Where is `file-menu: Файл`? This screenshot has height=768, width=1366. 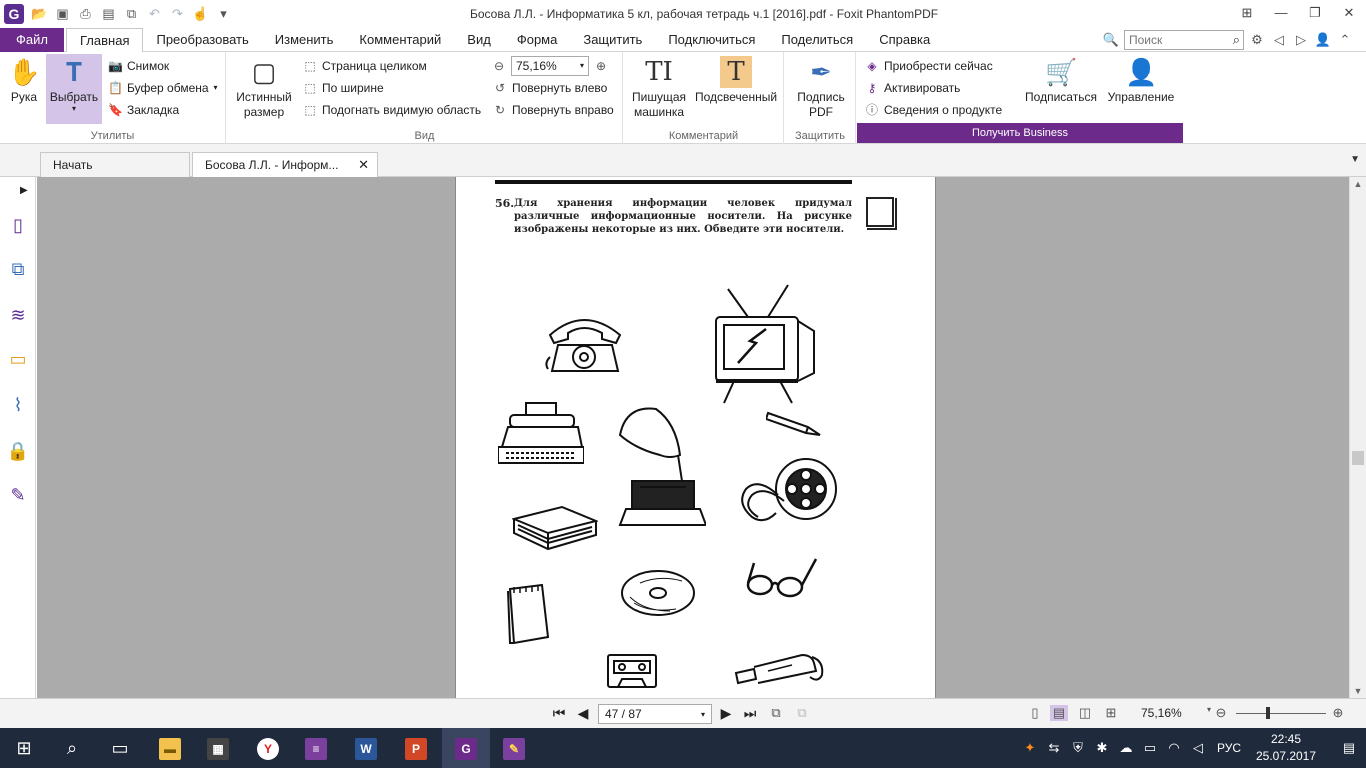
file-menu: Файл is located at coordinates (32, 40).